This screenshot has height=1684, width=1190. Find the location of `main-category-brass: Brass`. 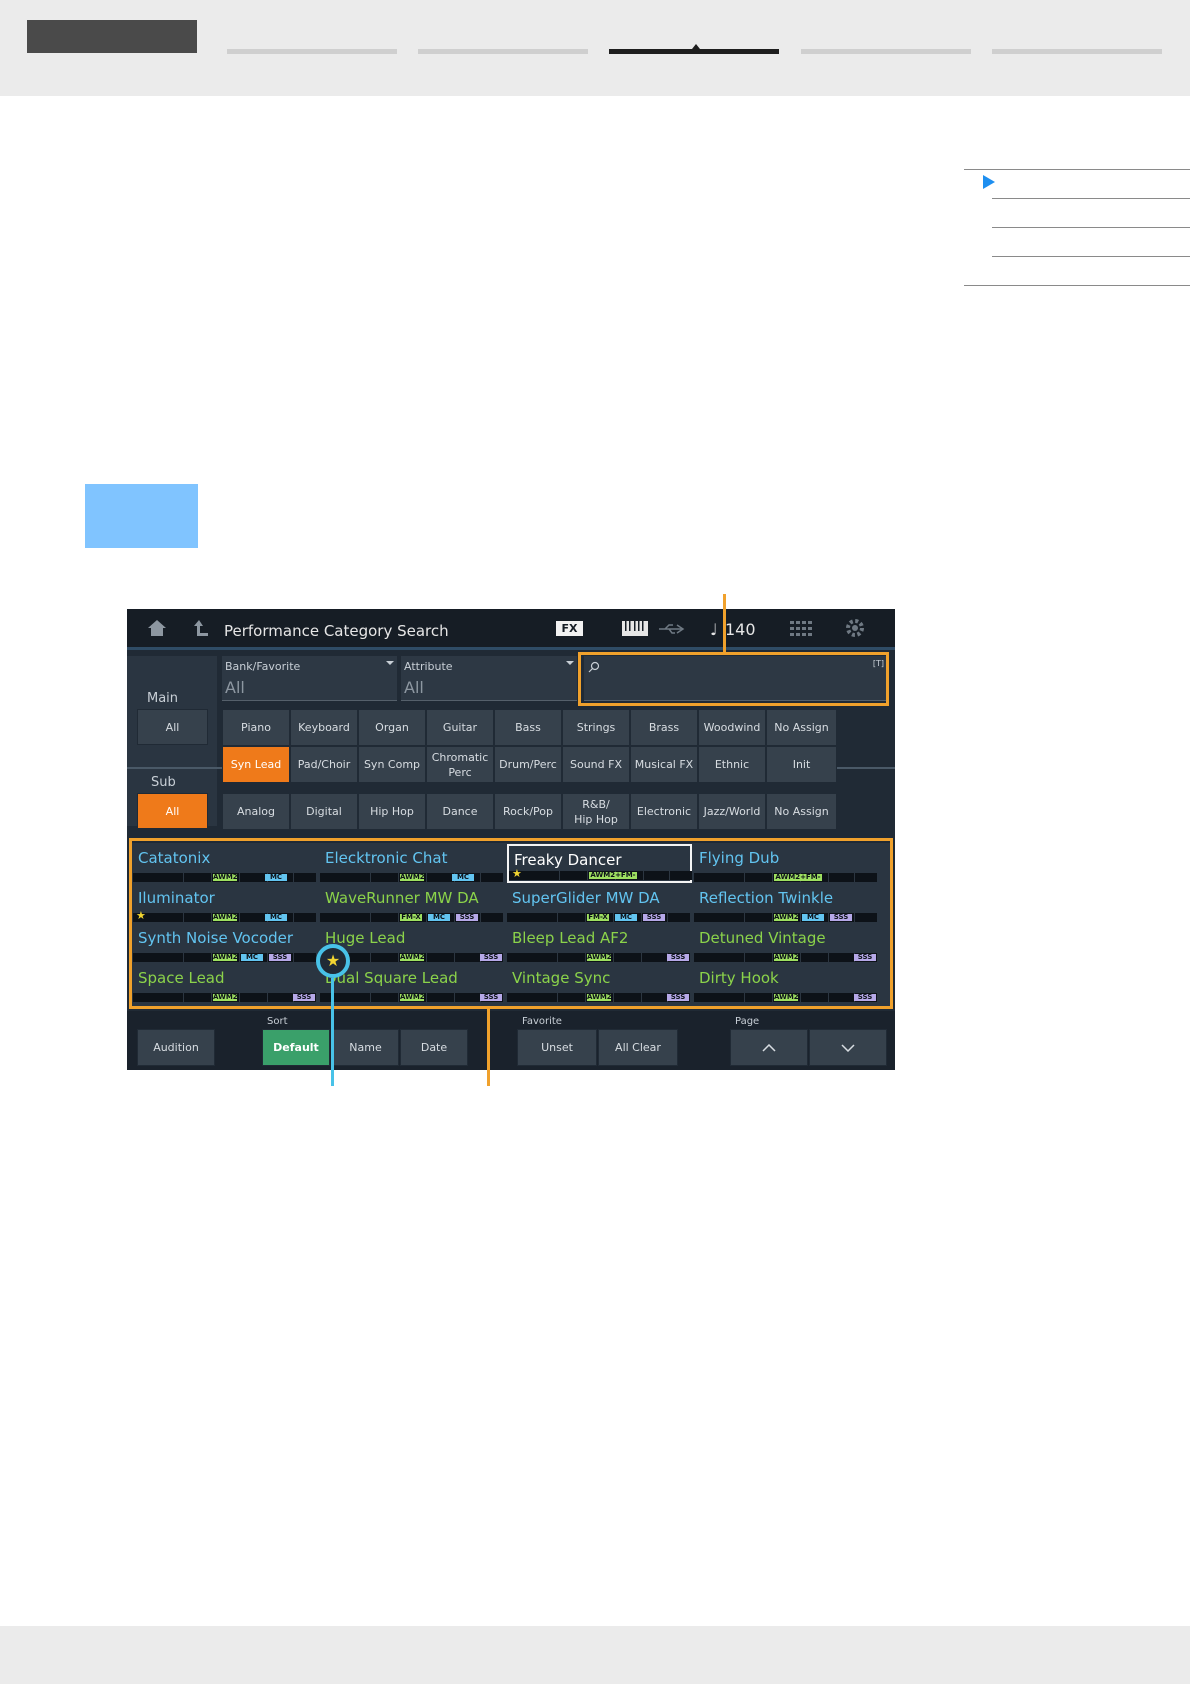

main-category-brass: Brass is located at coordinates (664, 727).